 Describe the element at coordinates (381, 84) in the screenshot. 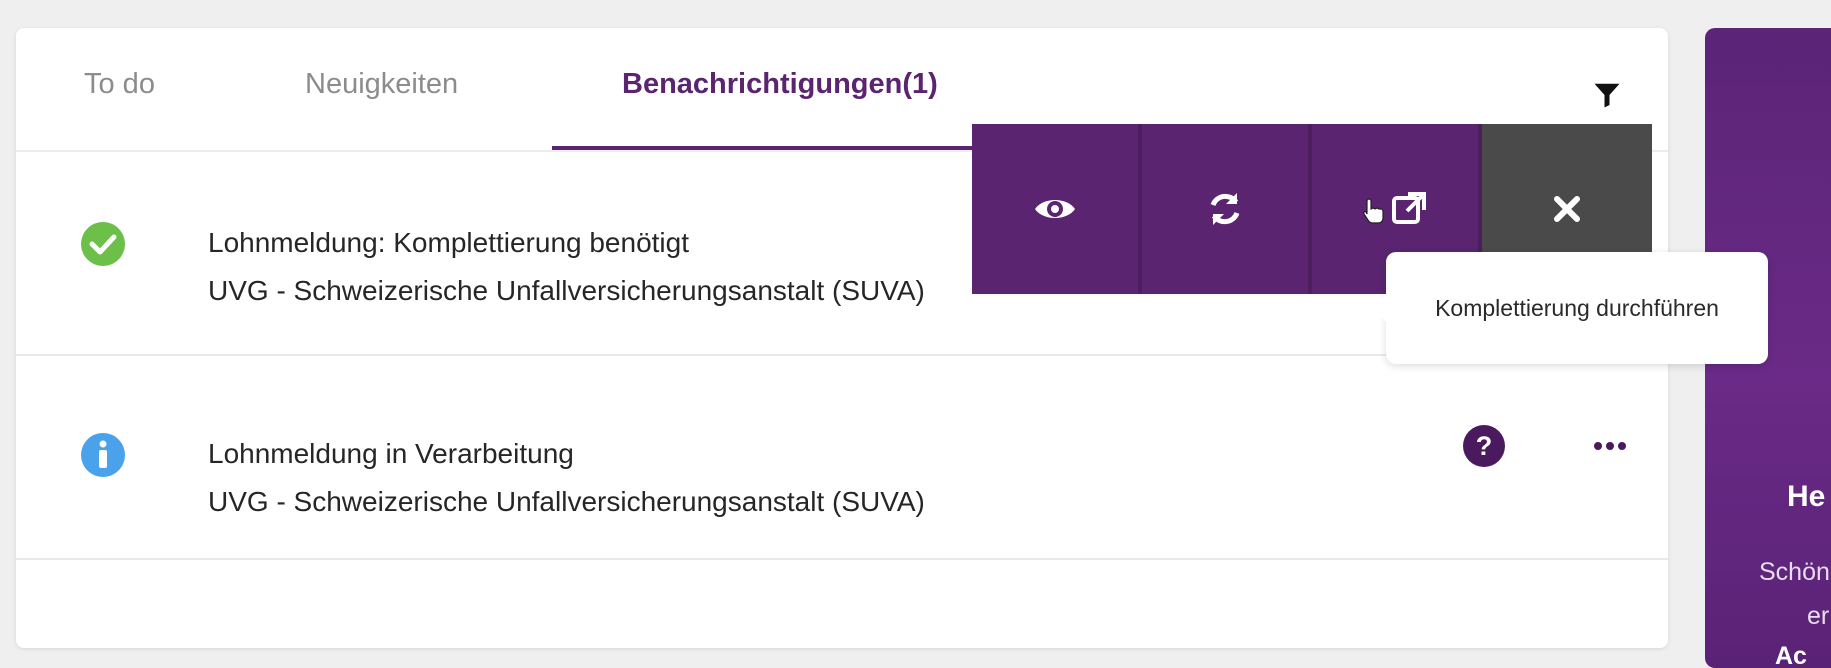

I see `tab-news: Neuigkeiten` at that location.